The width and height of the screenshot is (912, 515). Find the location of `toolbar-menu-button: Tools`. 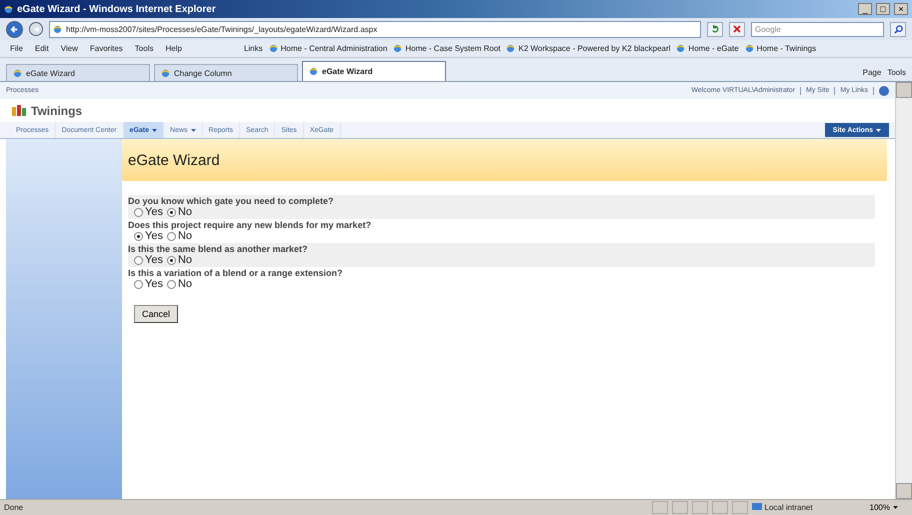

toolbar-menu-button: Tools is located at coordinates (896, 72).